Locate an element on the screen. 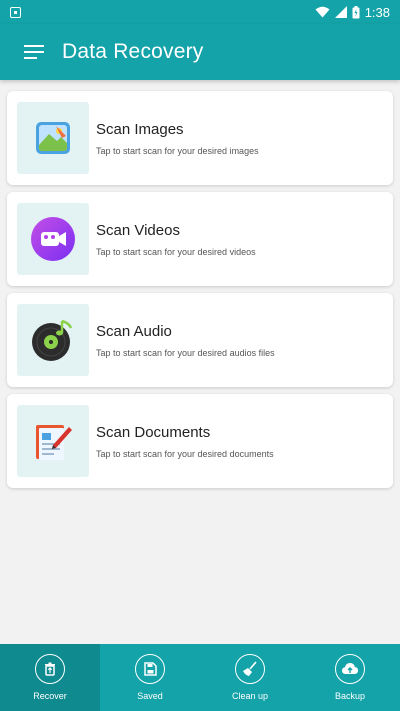 The width and height of the screenshot is (400, 711). broom-icon is located at coordinates (250, 669).